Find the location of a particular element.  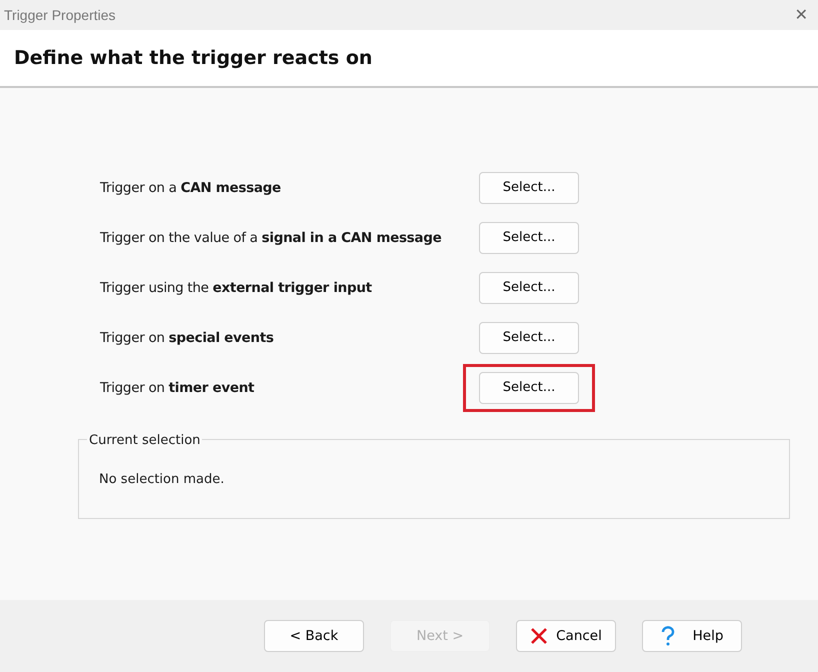

help-button: Help is located at coordinates (692, 636).